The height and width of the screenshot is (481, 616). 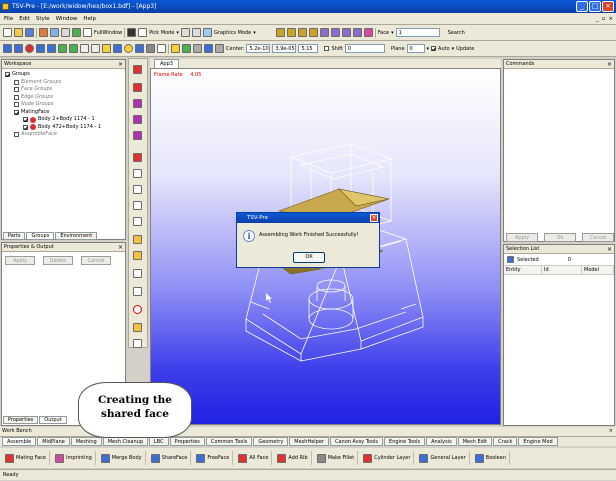 I want to click on plane-icon, so click(x=186, y=48).